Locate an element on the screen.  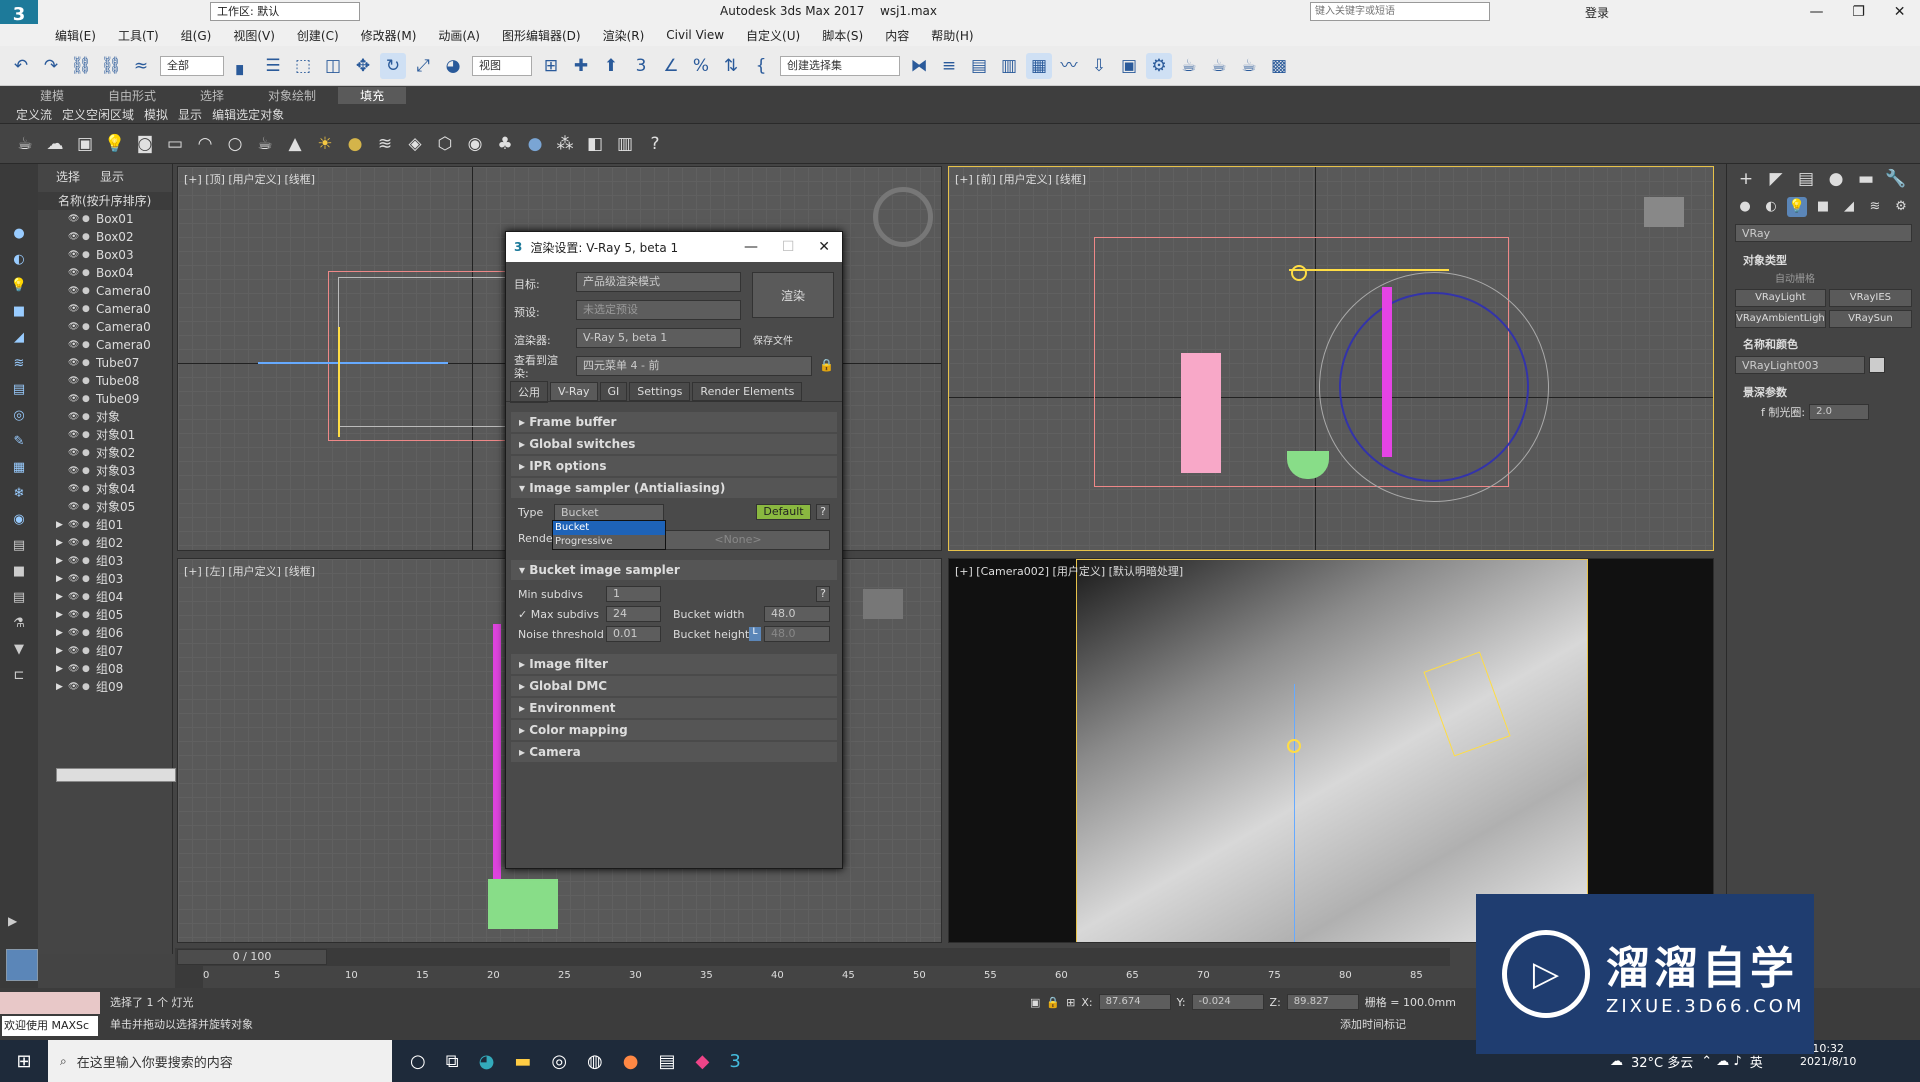
bucket-width-field: 48.0 is located at coordinates (797, 614).